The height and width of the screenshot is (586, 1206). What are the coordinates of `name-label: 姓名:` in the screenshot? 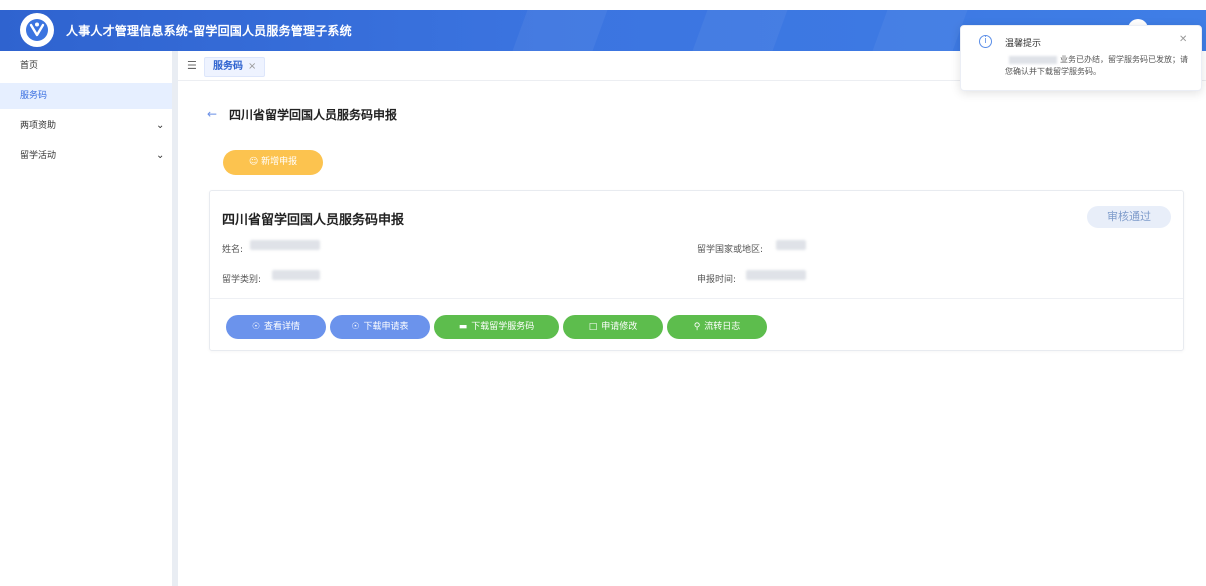 It's located at (233, 250).